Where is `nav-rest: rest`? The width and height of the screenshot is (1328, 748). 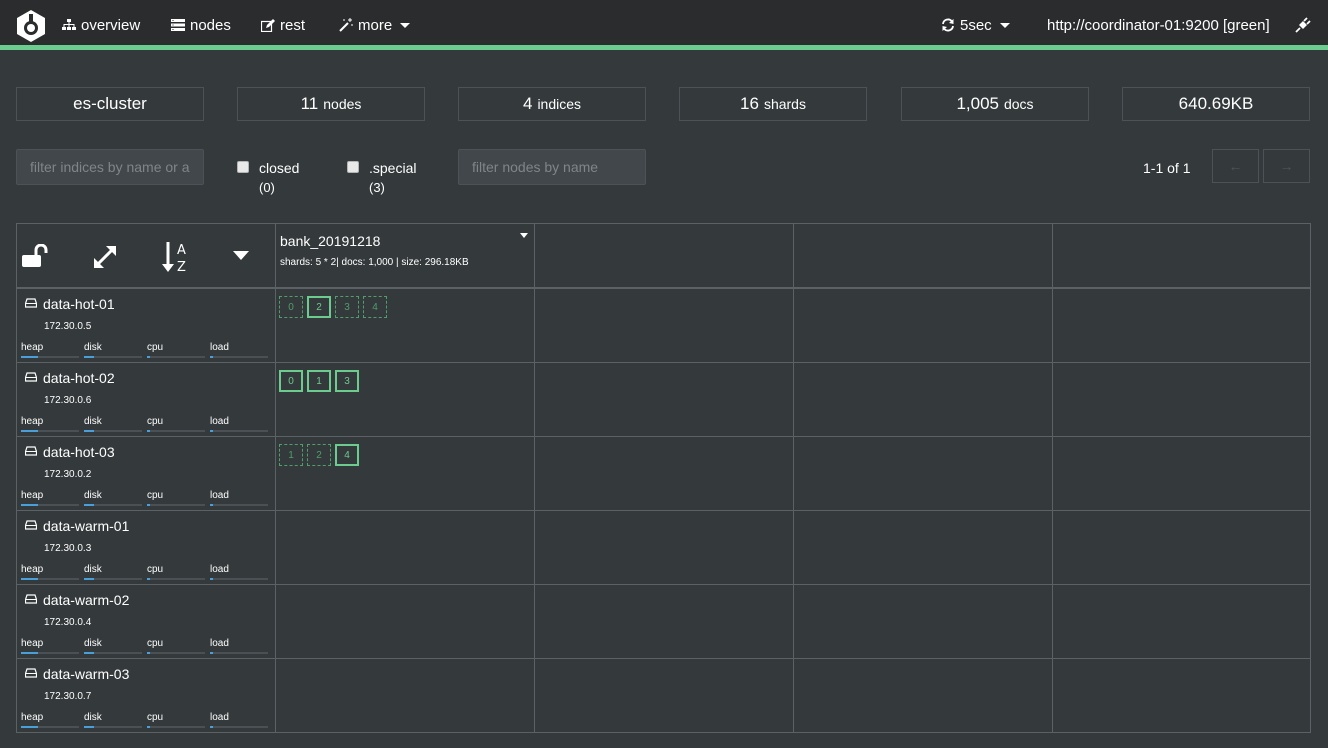 nav-rest: rest is located at coordinates (283, 25).